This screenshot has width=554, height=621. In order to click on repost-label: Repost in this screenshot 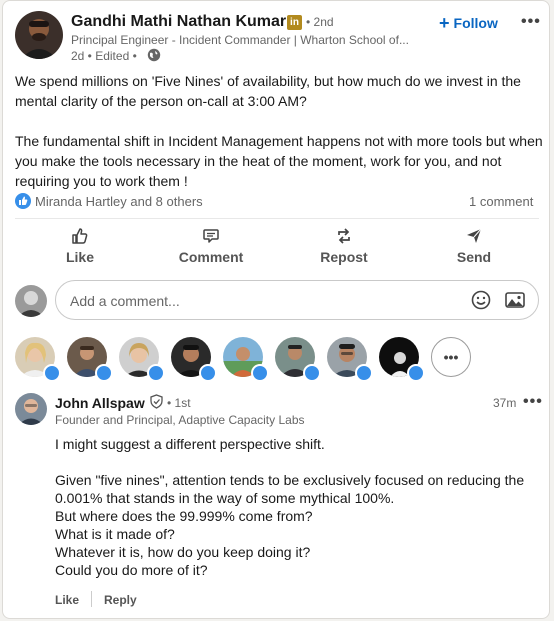, I will do `click(344, 257)`.